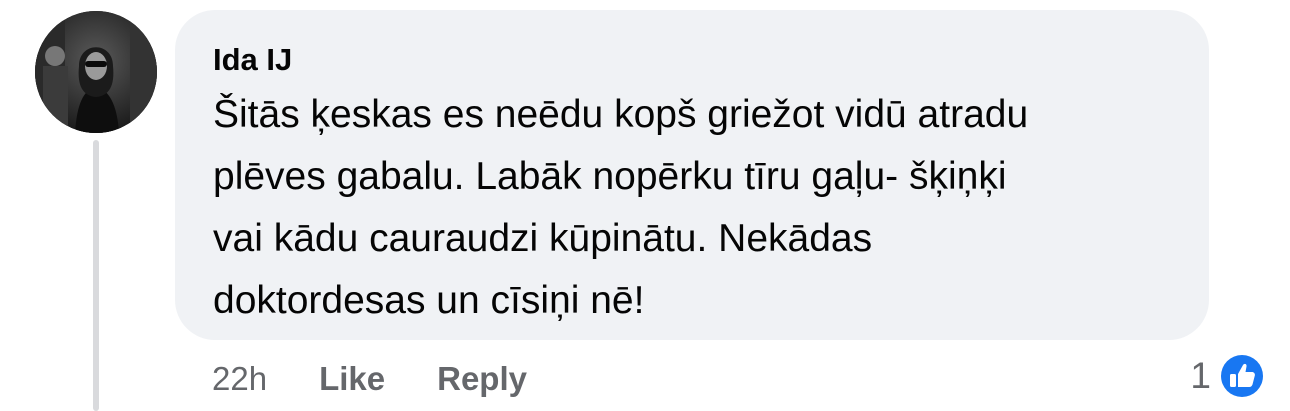 The width and height of the screenshot is (1290, 411). Describe the element at coordinates (352, 379) in the screenshot. I see `like-button: Like` at that location.